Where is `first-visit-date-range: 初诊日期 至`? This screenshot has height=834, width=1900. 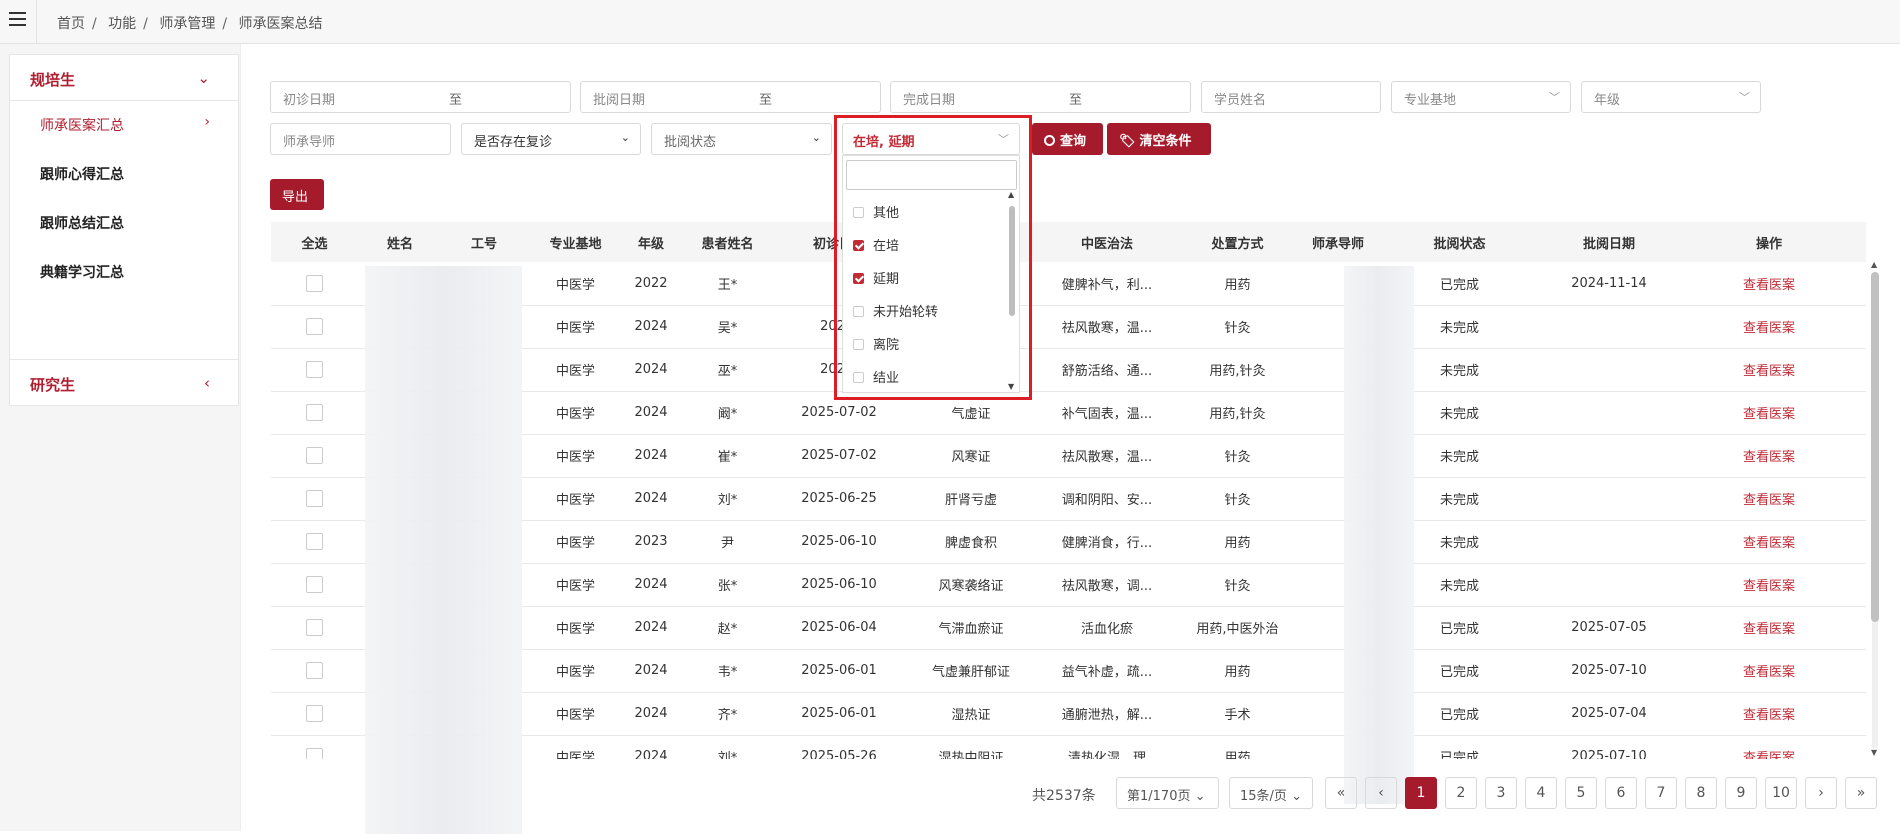
first-visit-date-range: 初诊日期 至 is located at coordinates (420, 97).